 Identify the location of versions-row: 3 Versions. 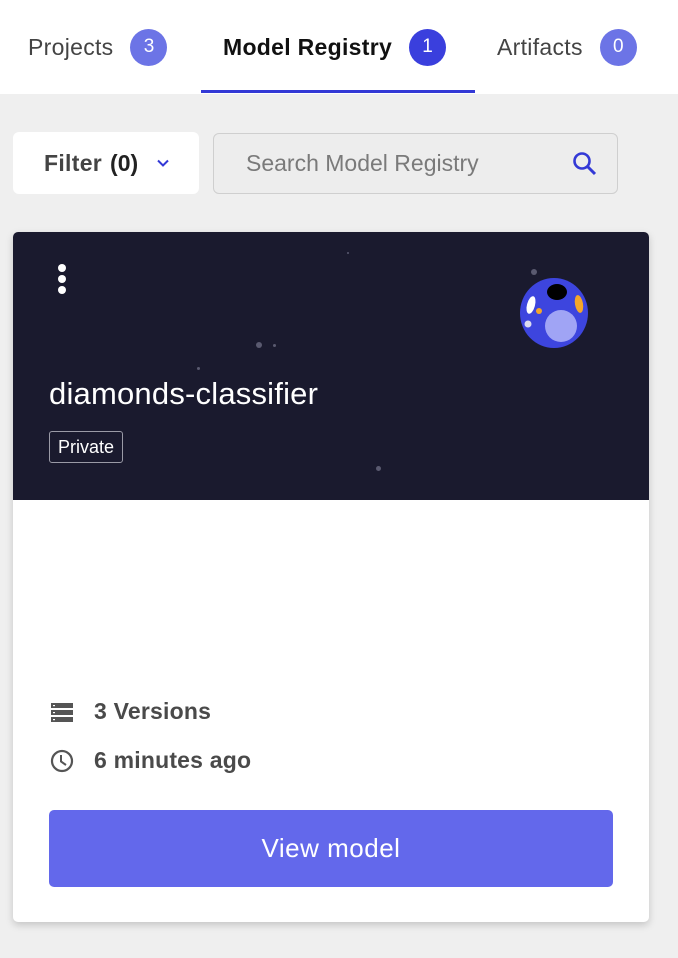
(130, 711).